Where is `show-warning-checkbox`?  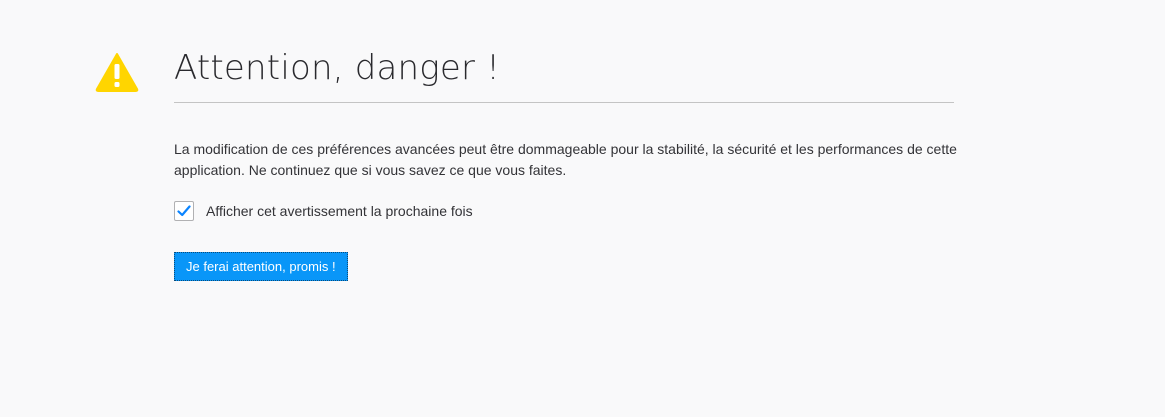 show-warning-checkbox is located at coordinates (184, 211).